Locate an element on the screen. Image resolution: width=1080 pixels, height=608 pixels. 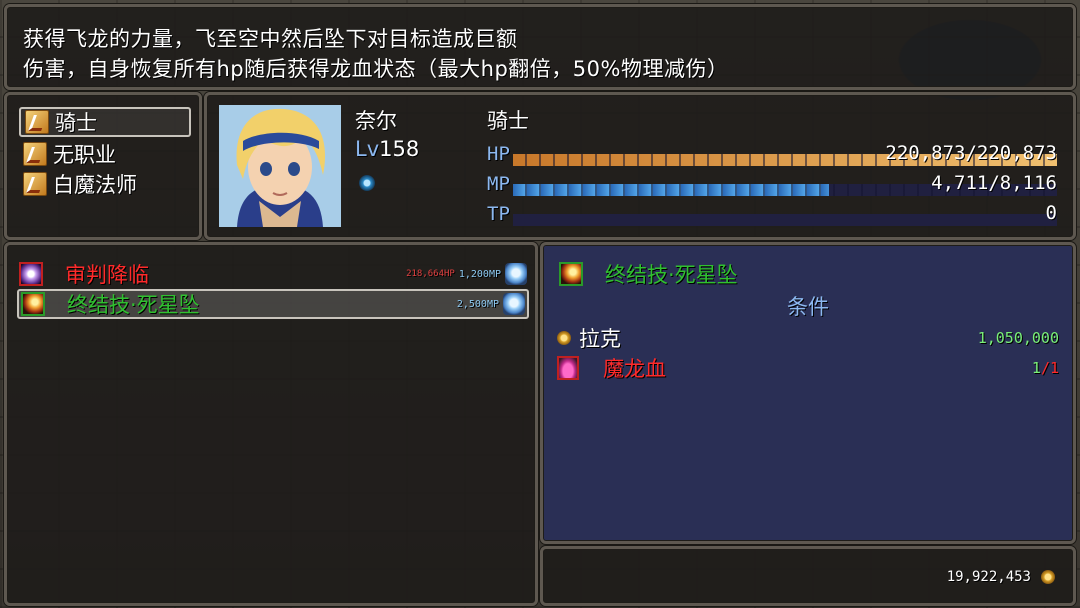
judgement-skill-icon is located at coordinates (31, 274).